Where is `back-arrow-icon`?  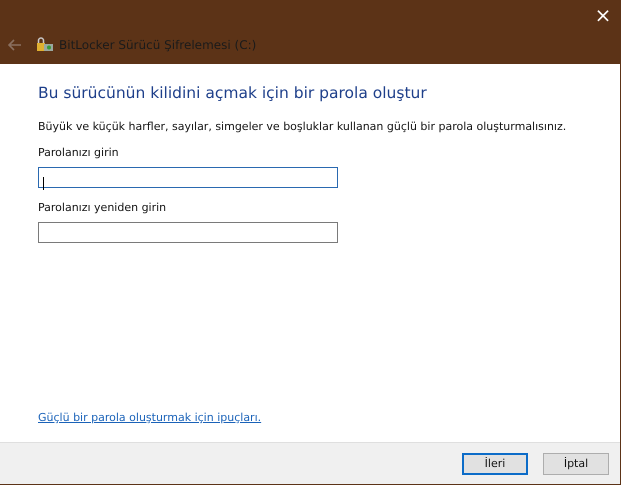 back-arrow-icon is located at coordinates (15, 45).